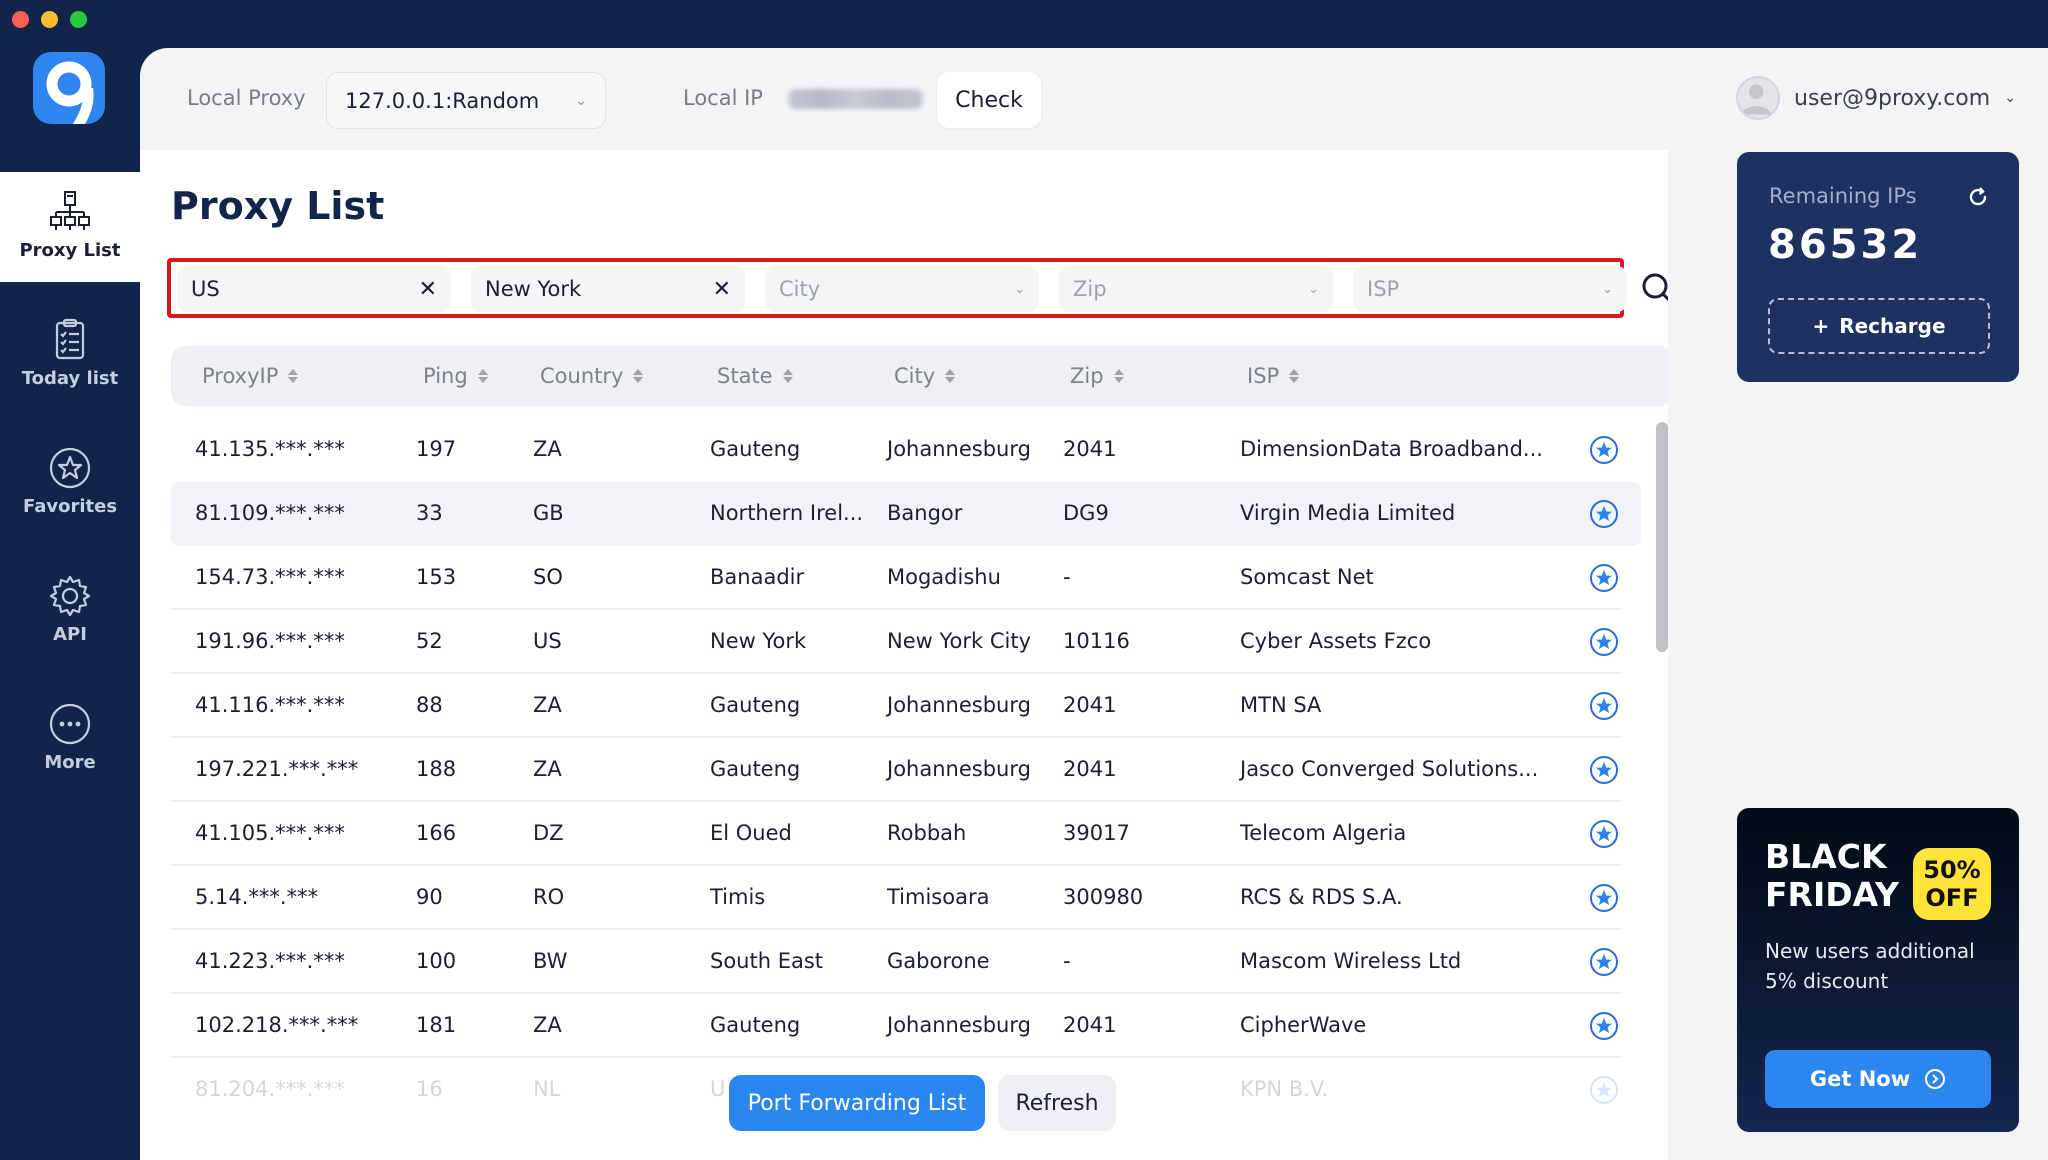 The image size is (2048, 1160). Describe the element at coordinates (436, 833) in the screenshot. I see `cell-ping: 166` at that location.